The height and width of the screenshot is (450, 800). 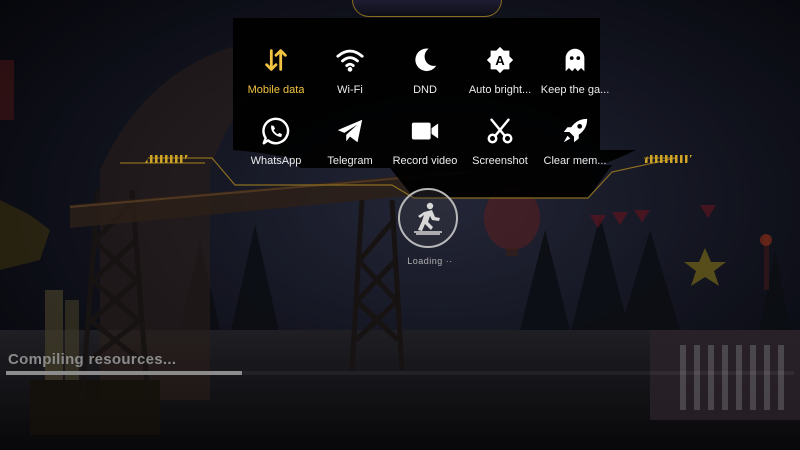 What do you see at coordinates (276, 90) in the screenshot?
I see `tile-mobile-data-label: Mobile data` at bounding box center [276, 90].